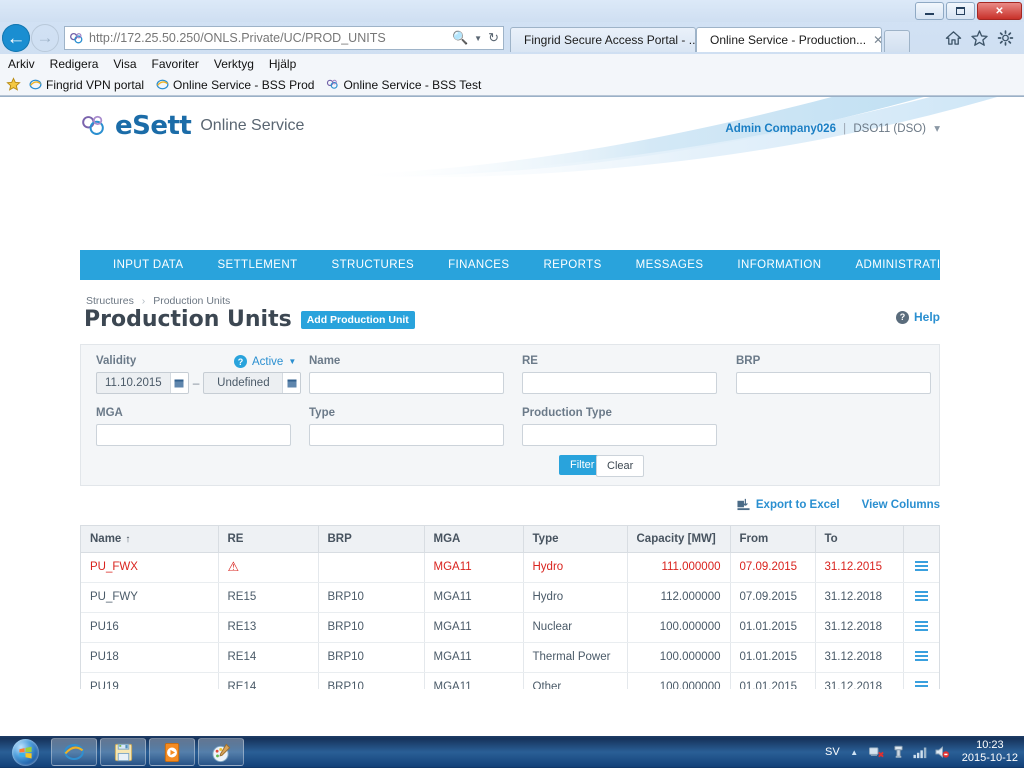 The height and width of the screenshot is (768, 1024). Describe the element at coordinates (572, 265) in the screenshot. I see `nav-item-reports: REPORTS` at that location.